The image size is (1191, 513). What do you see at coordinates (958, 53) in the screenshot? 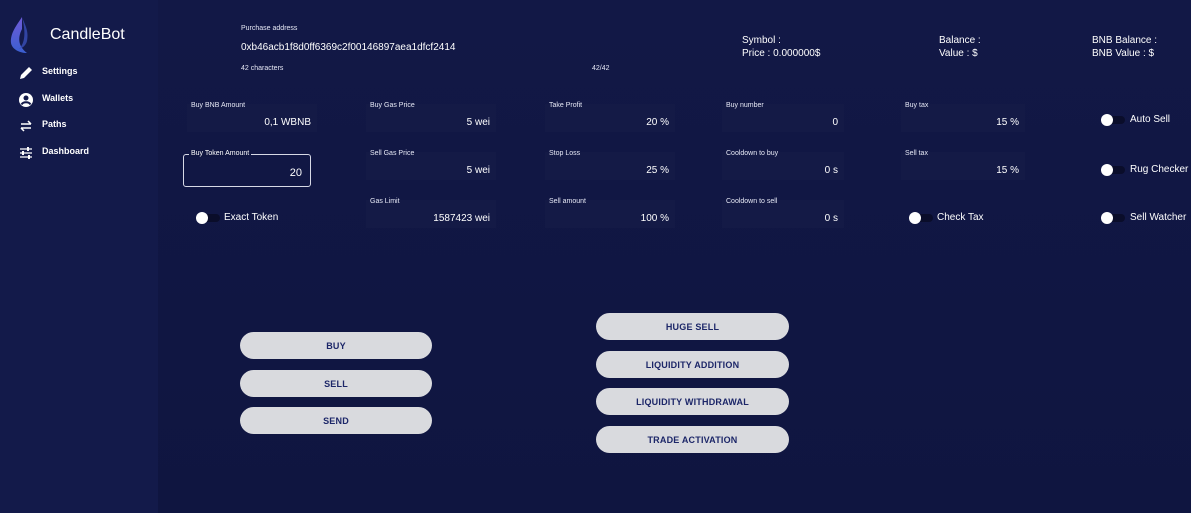
I see `value-label: Value : $` at bounding box center [958, 53].